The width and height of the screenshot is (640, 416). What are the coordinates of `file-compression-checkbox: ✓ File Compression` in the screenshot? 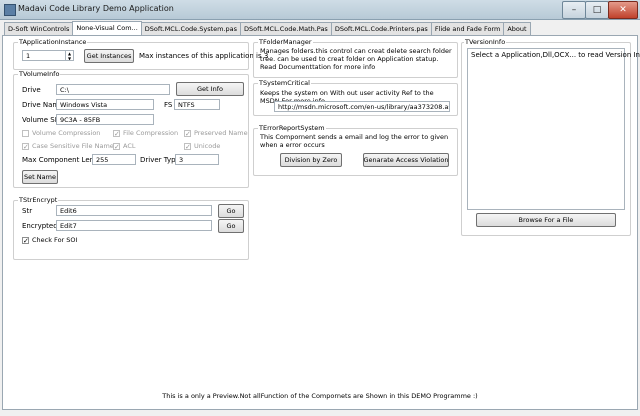 It's located at (145, 133).